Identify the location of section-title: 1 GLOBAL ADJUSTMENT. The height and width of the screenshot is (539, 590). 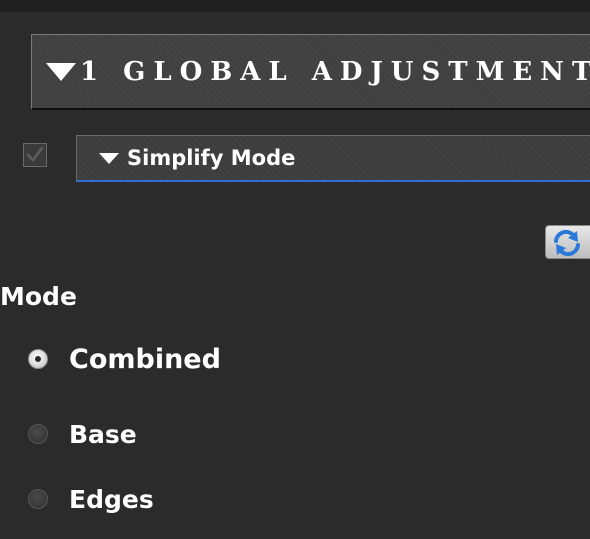
(335, 71).